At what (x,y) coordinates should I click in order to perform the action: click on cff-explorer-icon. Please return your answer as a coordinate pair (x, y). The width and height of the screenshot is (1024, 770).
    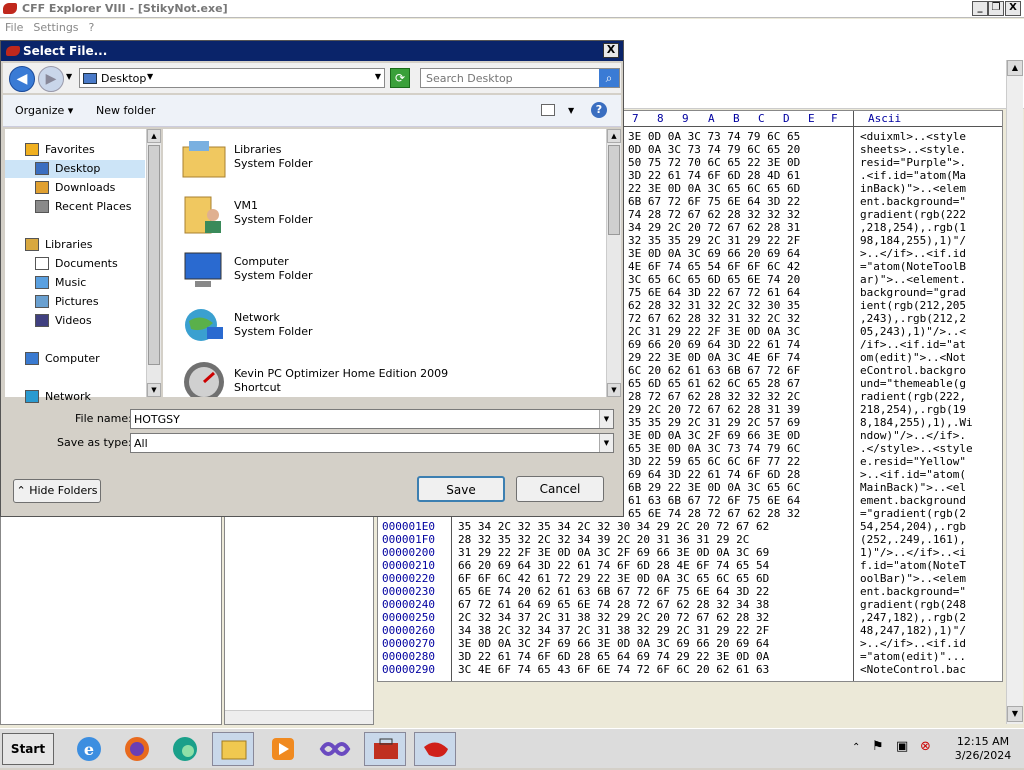
    Looking at the image, I should click on (435, 749).